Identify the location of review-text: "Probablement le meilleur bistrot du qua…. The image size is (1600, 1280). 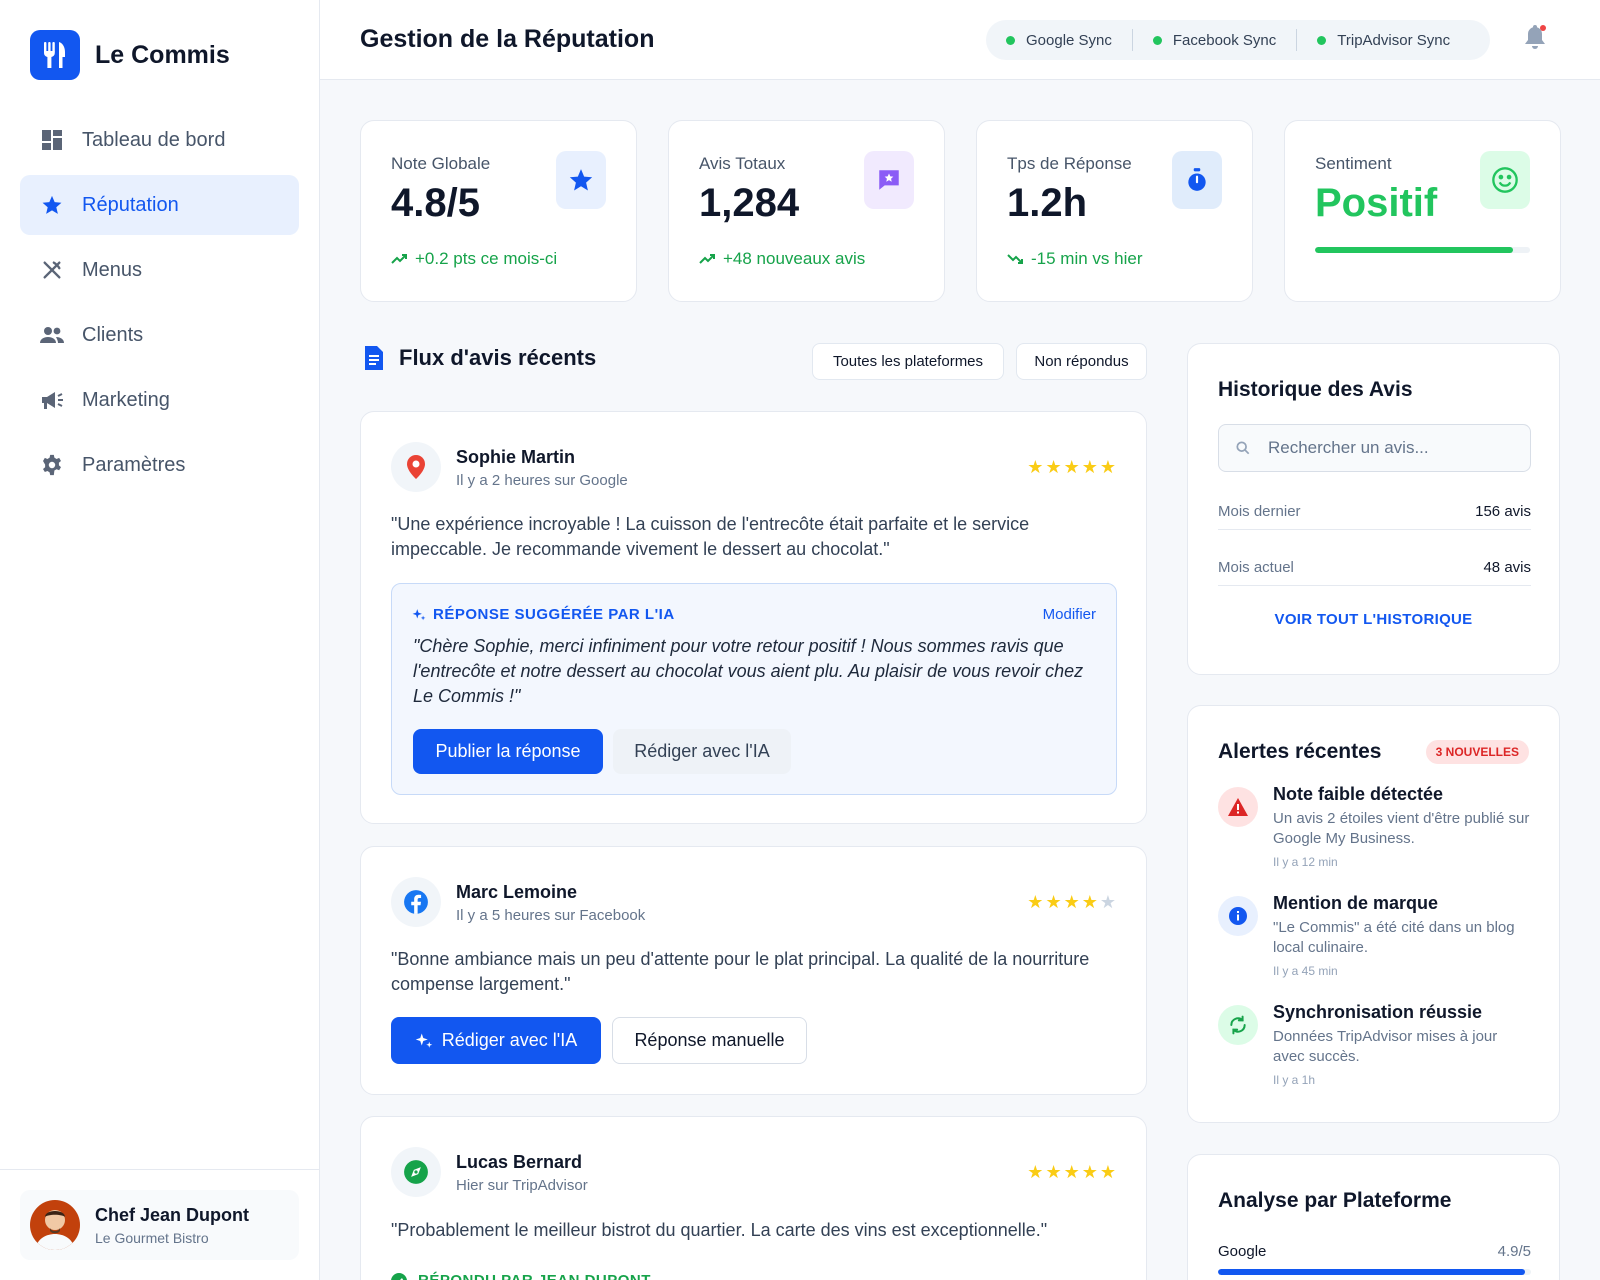
(719, 1230).